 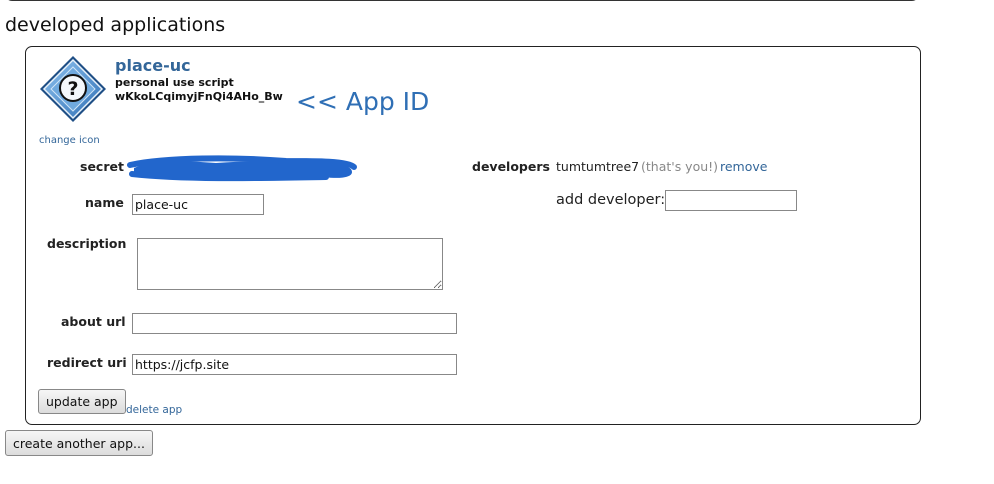 I want to click on app-type: personal use script, so click(x=174, y=82).